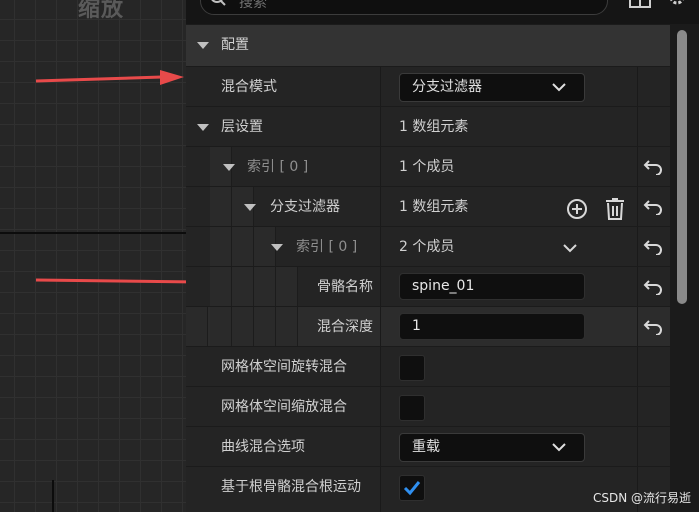  Describe the element at coordinates (242, 127) in the screenshot. I see `property-label: 层设置` at that location.